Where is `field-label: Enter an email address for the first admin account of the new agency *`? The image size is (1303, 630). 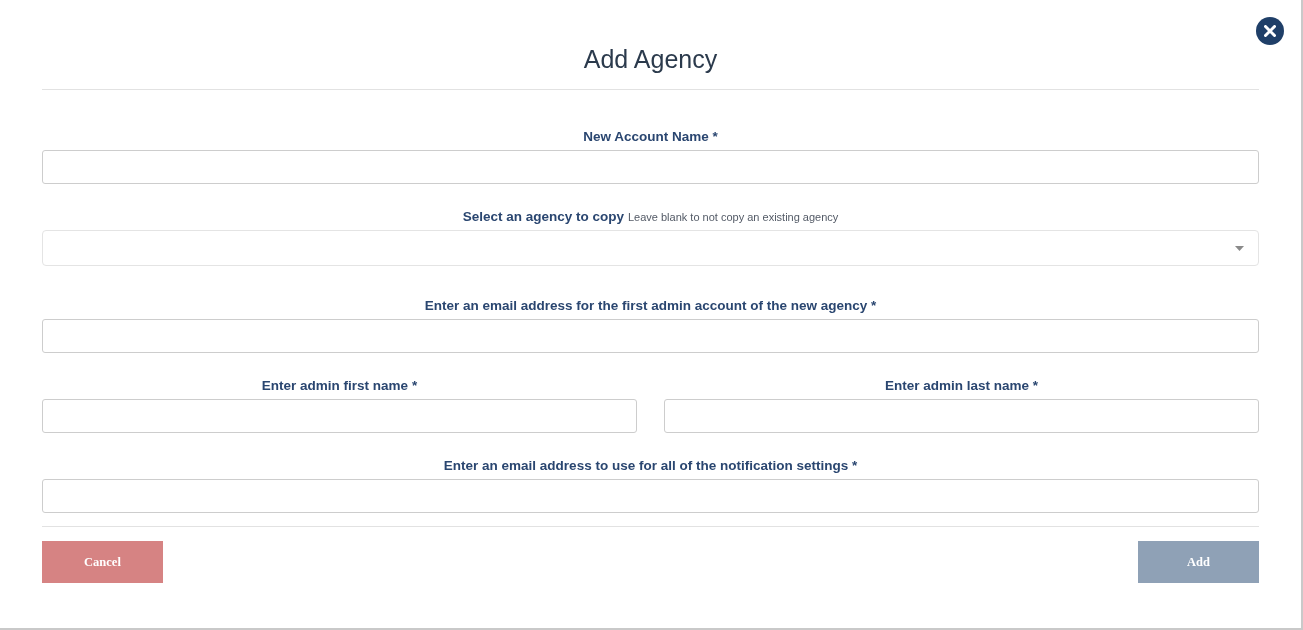
field-label: Enter an email address for the first admin account of the new agency * is located at coordinates (650, 306).